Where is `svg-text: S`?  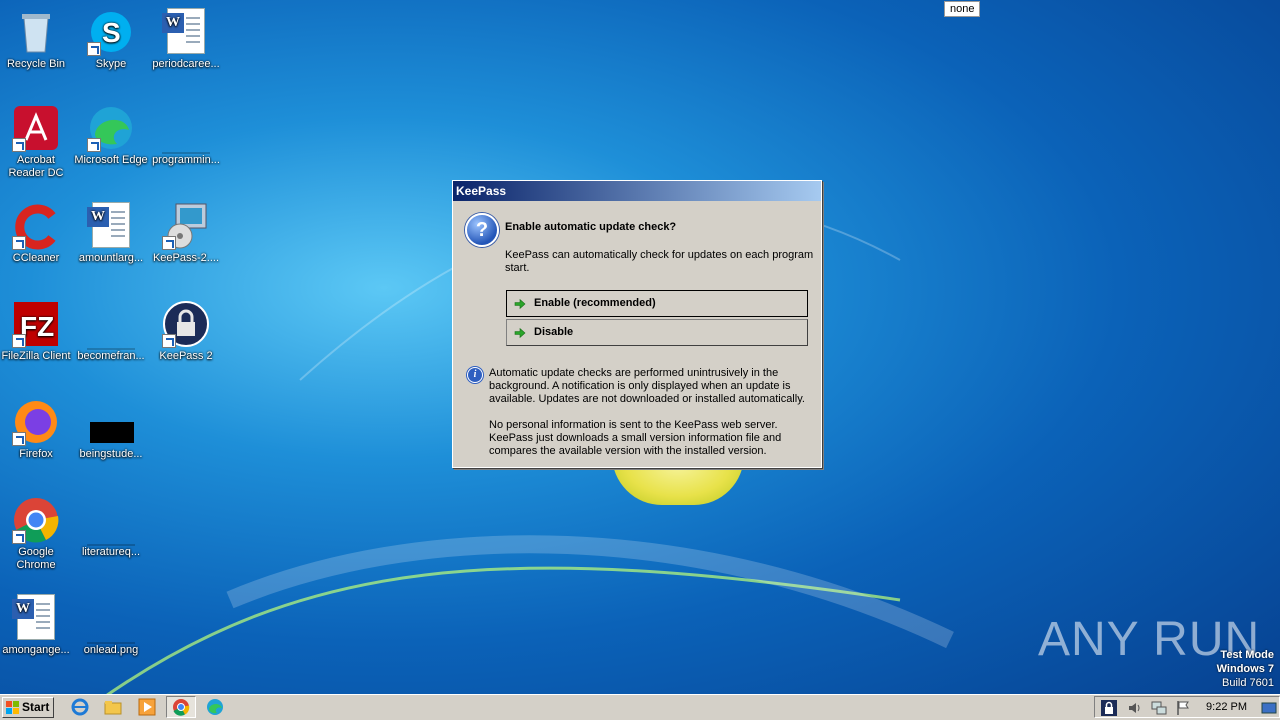
svg-text: S is located at coordinates (111, 32).